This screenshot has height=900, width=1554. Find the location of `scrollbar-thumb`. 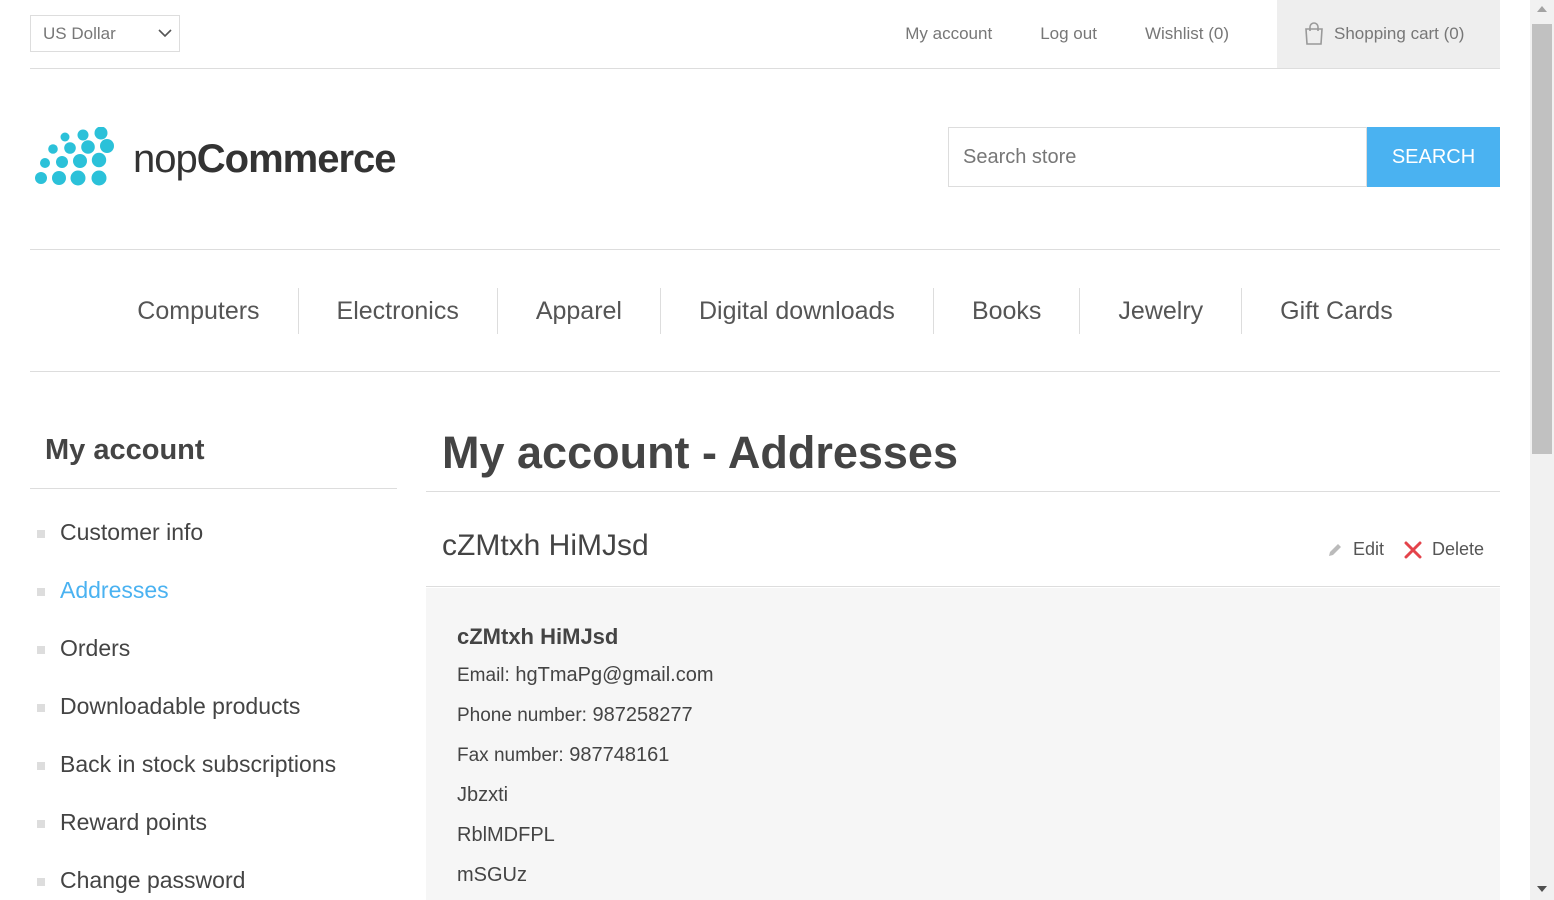

scrollbar-thumb is located at coordinates (1542, 239).